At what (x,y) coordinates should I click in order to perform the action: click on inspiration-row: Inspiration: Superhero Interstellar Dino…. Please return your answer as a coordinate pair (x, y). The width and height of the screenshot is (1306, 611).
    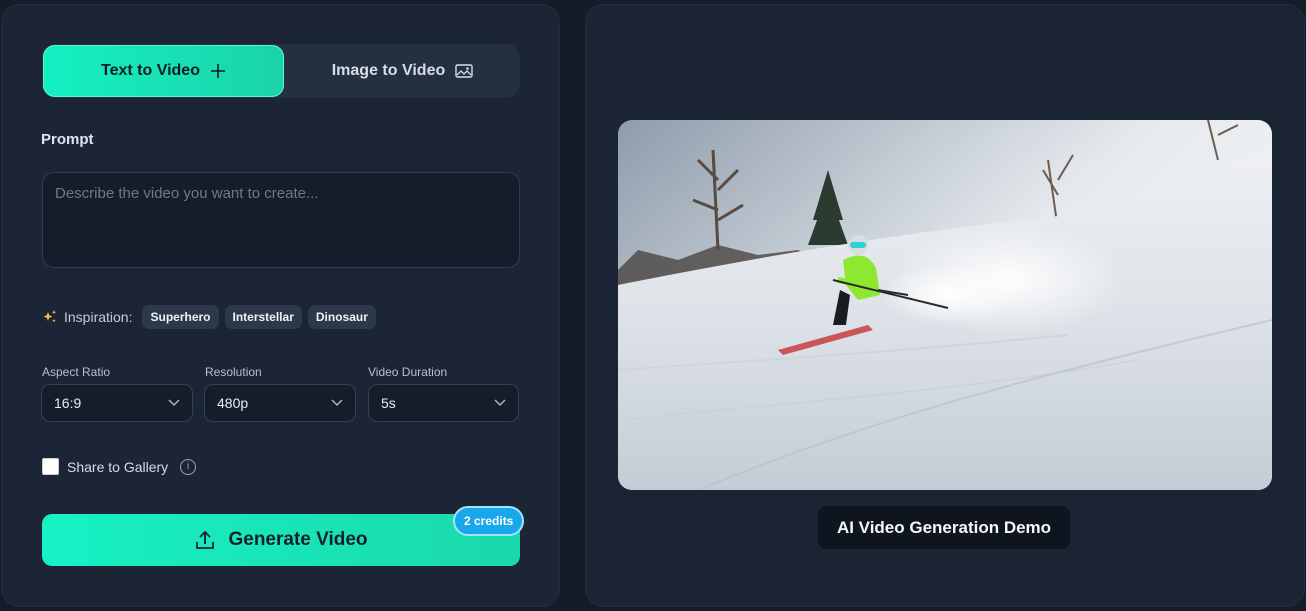
    Looking at the image, I should click on (209, 317).